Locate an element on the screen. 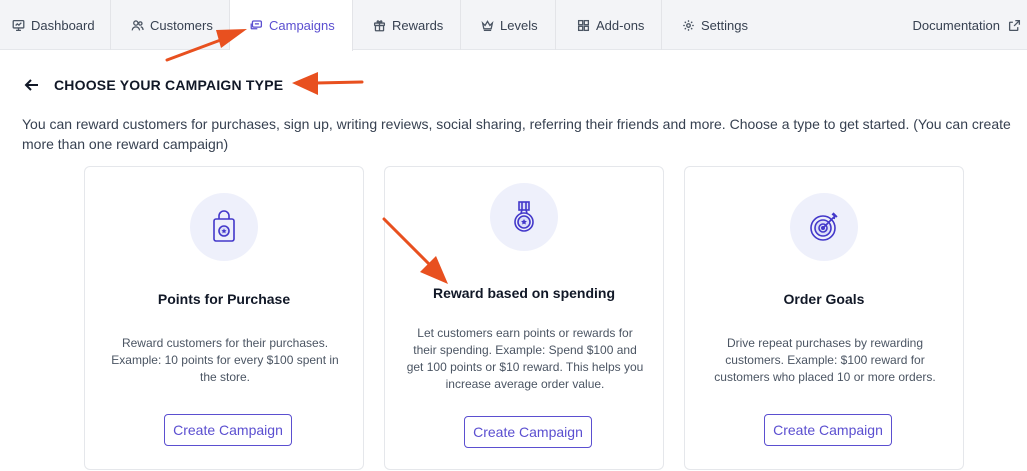 This screenshot has width=1027, height=471. target-icon is located at coordinates (824, 226).